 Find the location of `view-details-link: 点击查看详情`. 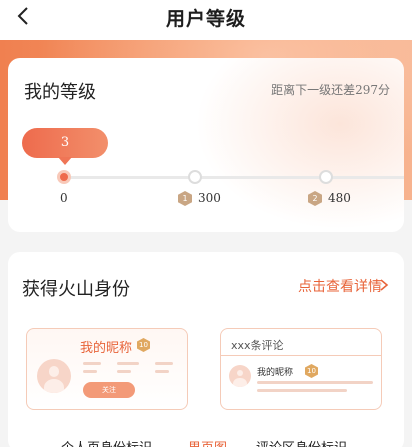

view-details-link: 点击查看详情 is located at coordinates (340, 286).